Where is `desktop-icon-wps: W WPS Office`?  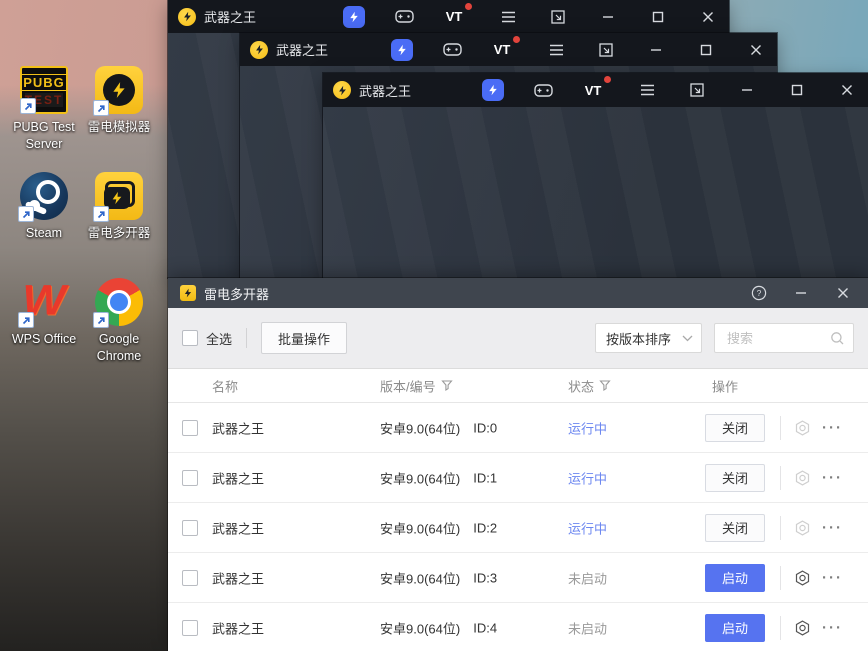
desktop-icon-wps: W WPS Office is located at coordinates (44, 313).